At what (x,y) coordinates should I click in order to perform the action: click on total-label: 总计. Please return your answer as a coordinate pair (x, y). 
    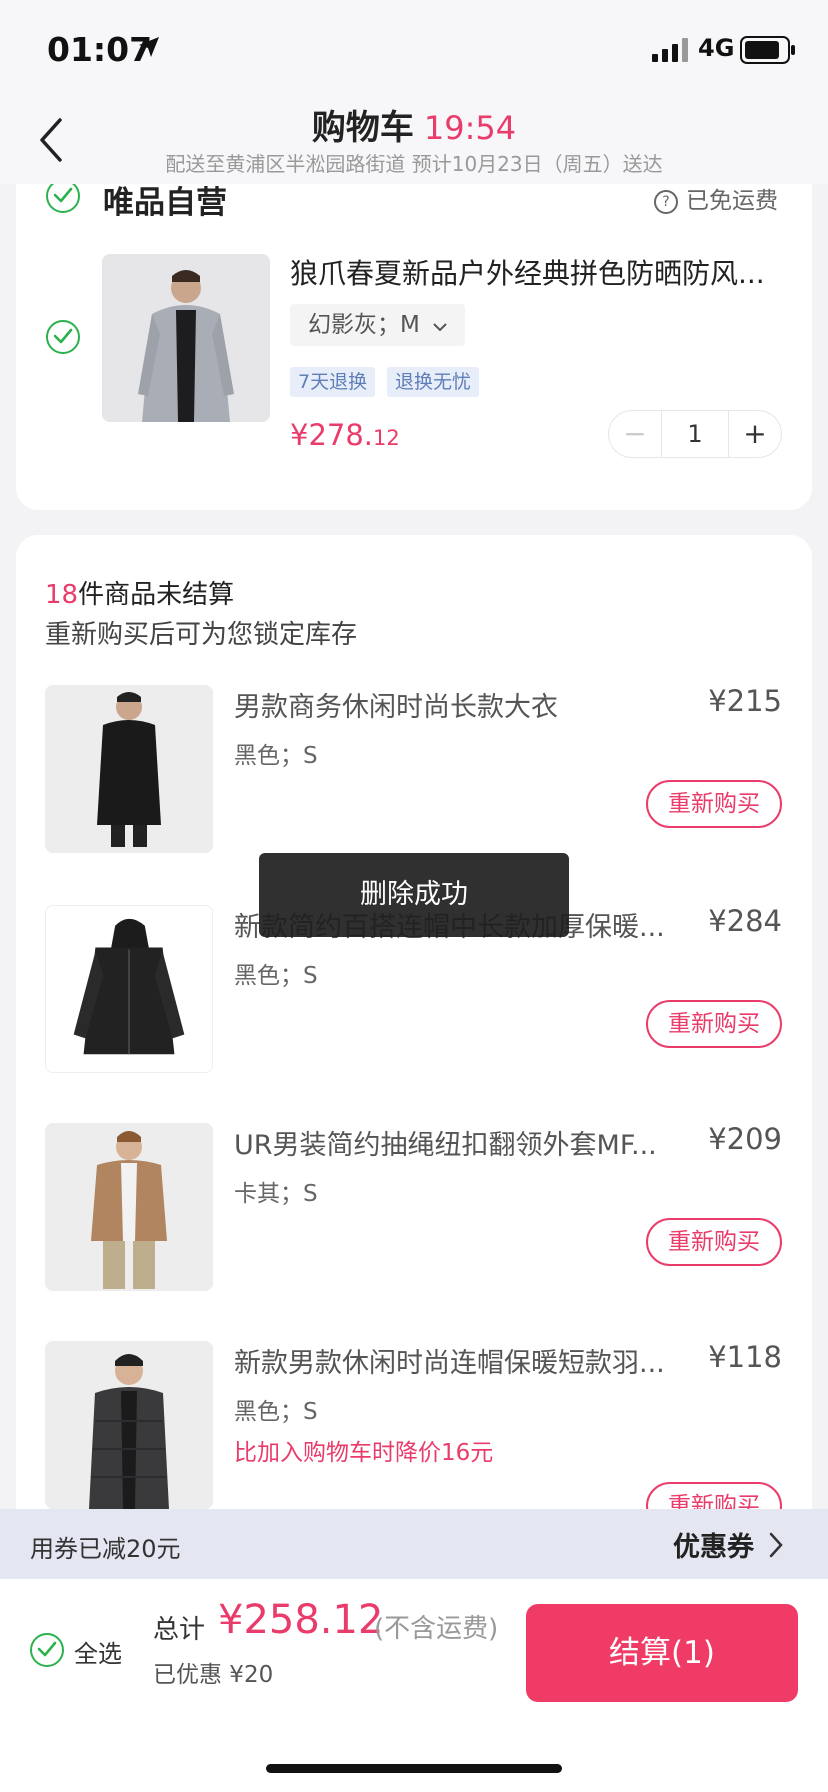
    Looking at the image, I should click on (179, 1630).